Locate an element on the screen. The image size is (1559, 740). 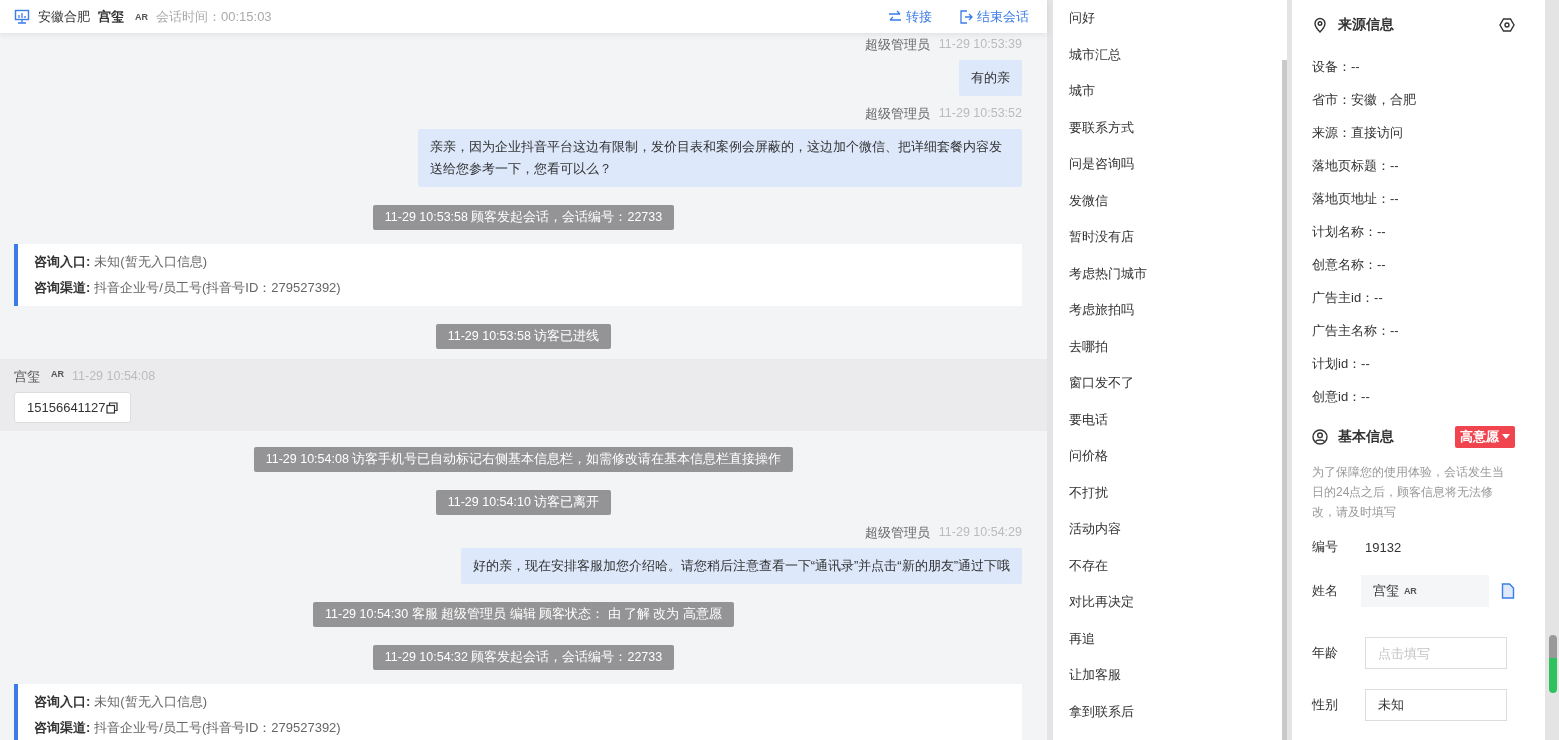
quick-reply-item: 城市汇总 is located at coordinates (1159, 54).